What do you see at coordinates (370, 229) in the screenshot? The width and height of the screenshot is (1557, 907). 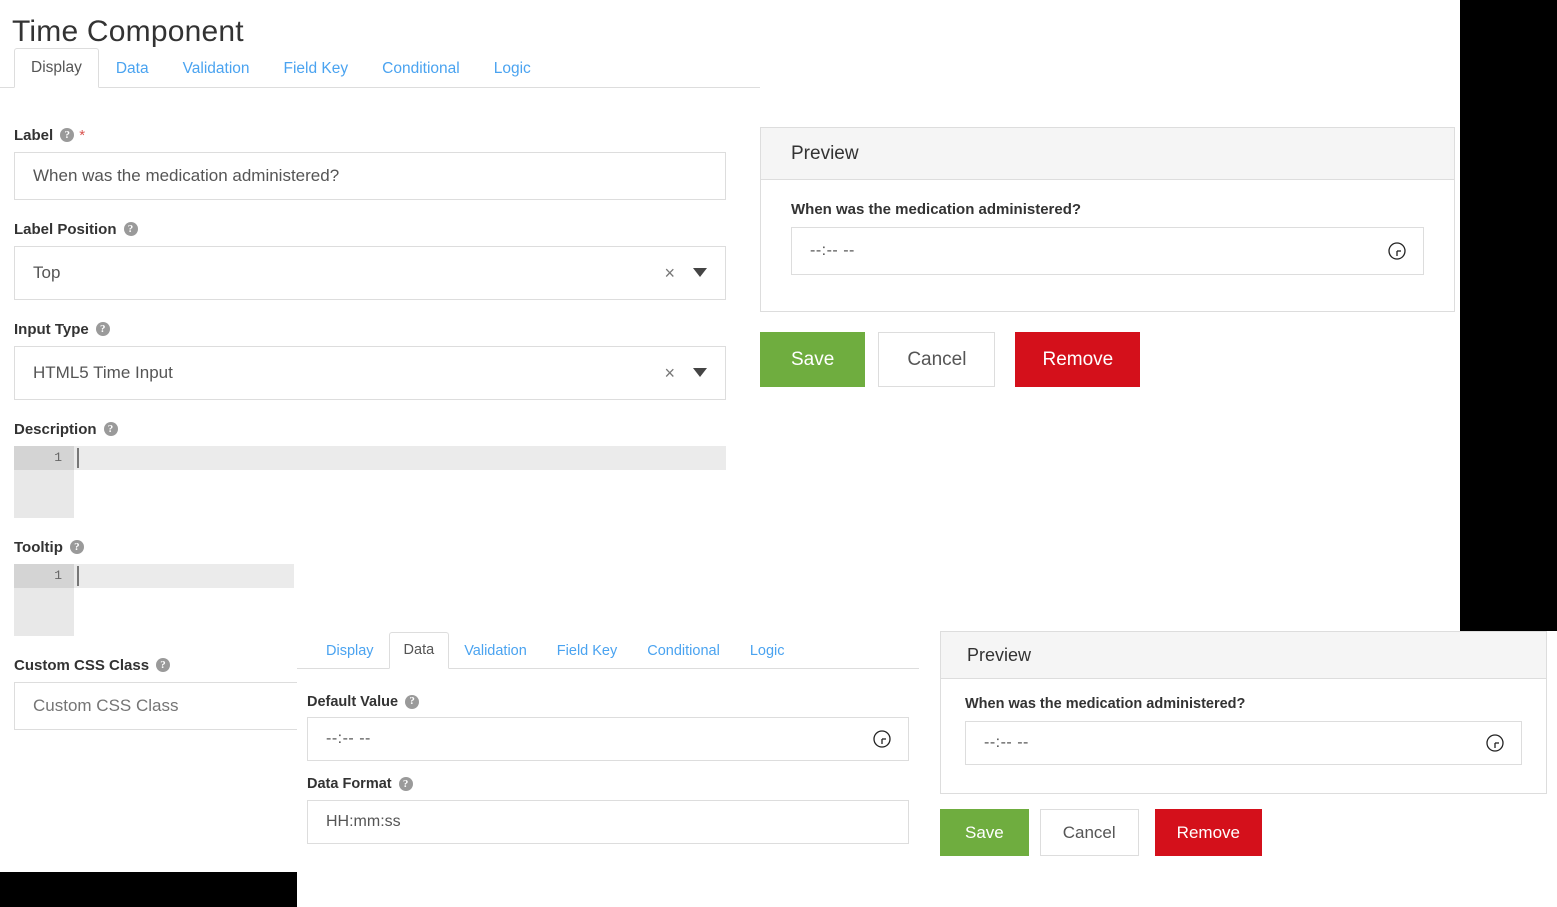 I see `label-position-label: Label Position ?` at bounding box center [370, 229].